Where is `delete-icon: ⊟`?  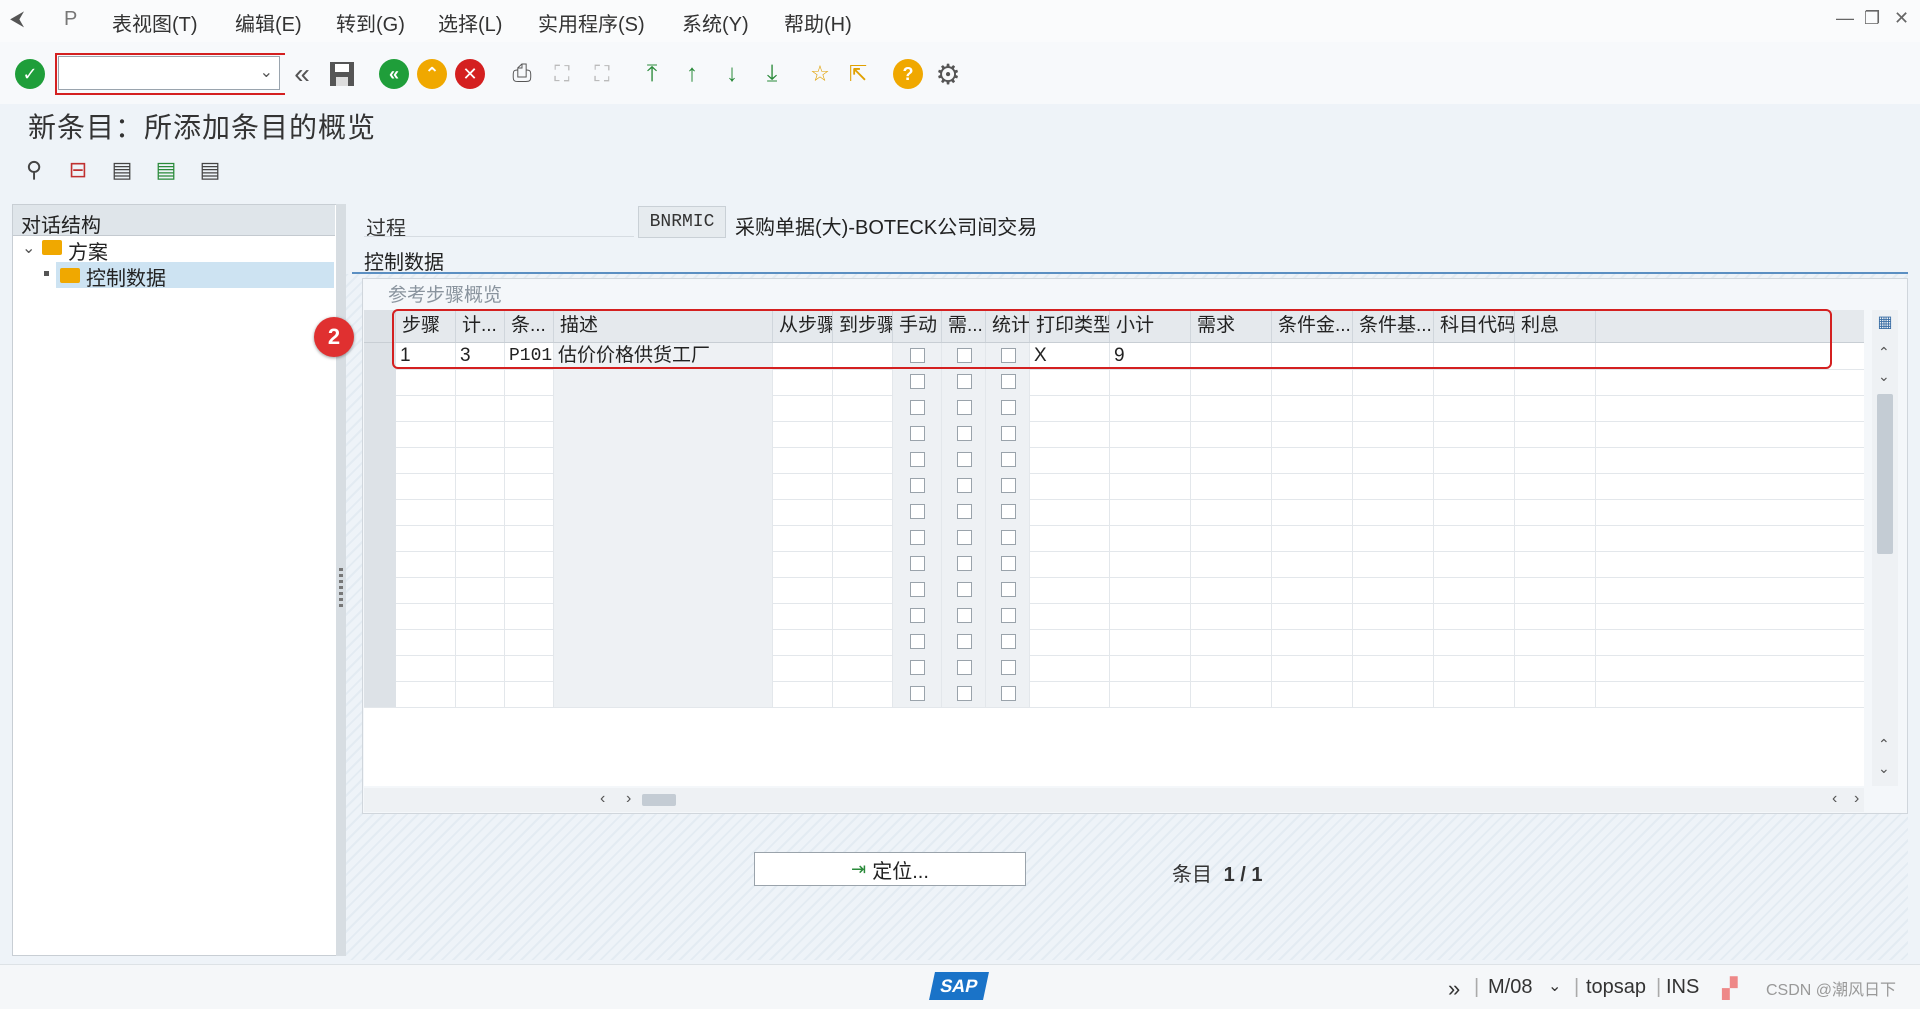
delete-icon: ⊟ is located at coordinates (78, 170).